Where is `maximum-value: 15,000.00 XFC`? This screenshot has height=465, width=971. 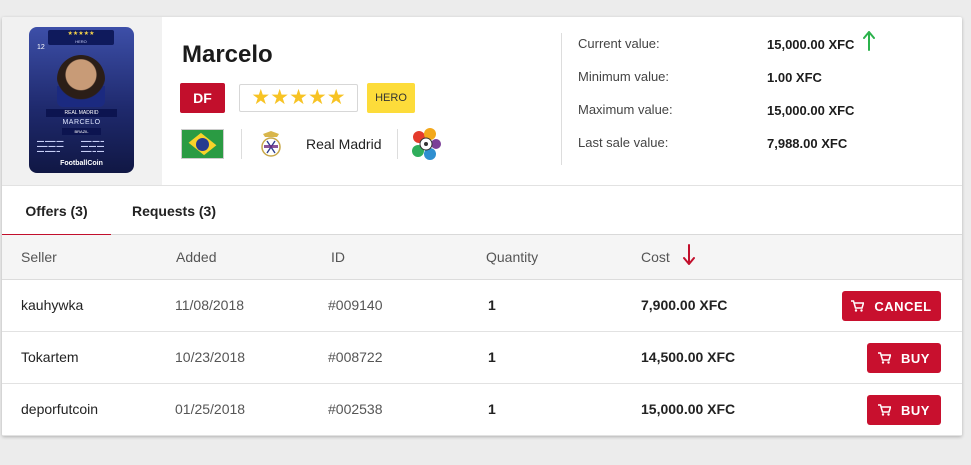 maximum-value: 15,000.00 XFC is located at coordinates (811, 110).